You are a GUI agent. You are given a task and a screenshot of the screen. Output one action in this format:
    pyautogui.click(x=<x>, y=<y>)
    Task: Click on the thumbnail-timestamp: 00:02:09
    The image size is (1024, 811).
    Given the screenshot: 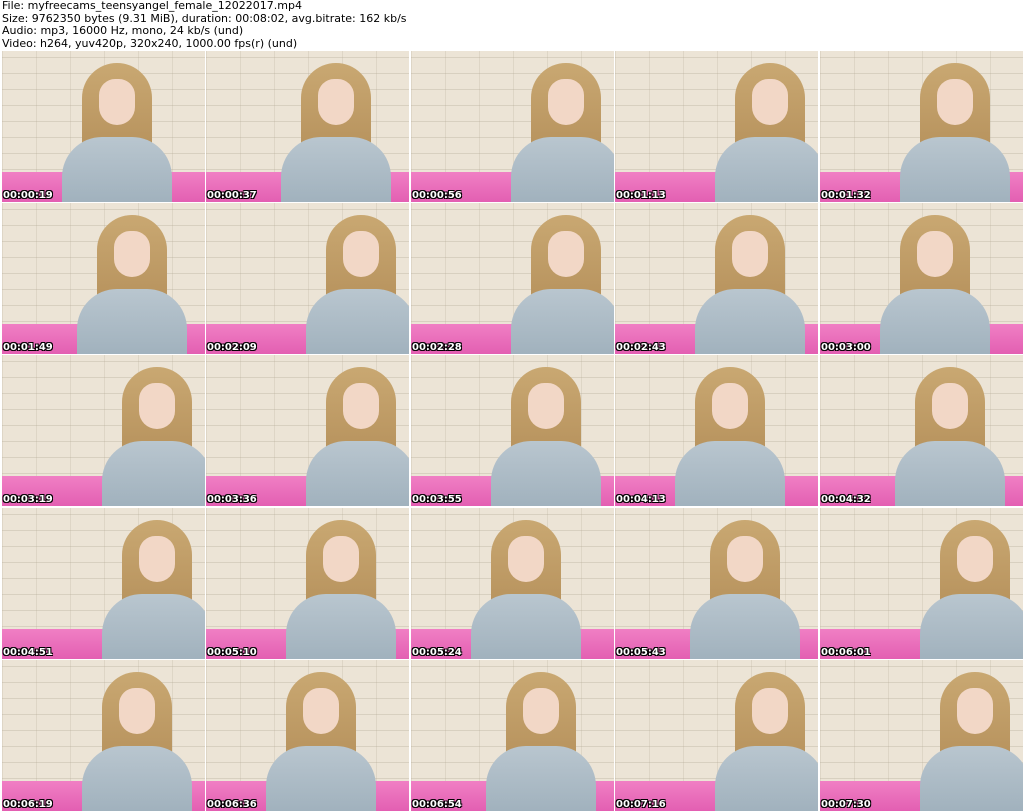 What is the action you would take?
    pyautogui.click(x=232, y=347)
    